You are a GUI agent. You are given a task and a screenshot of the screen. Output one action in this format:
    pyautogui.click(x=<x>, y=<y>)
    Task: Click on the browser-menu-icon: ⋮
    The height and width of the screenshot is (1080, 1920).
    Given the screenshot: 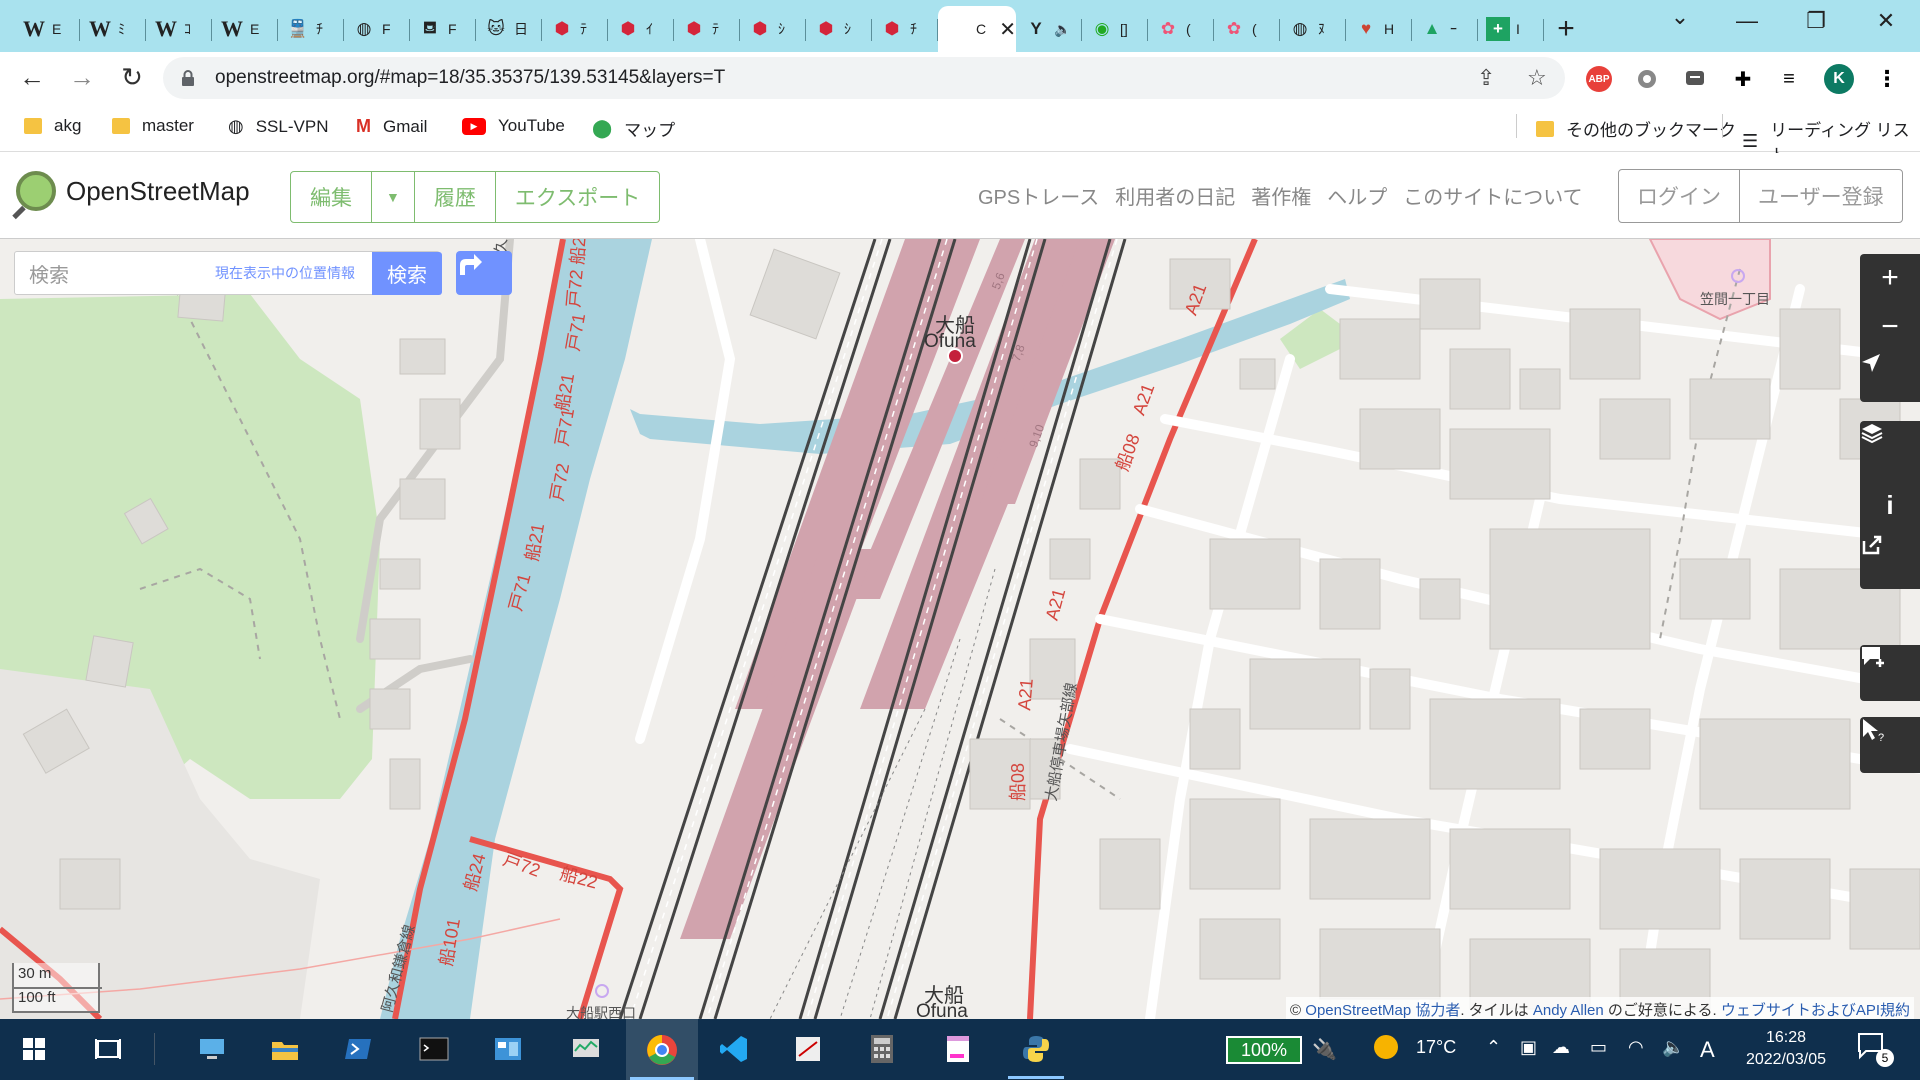 What is the action you would take?
    pyautogui.click(x=1887, y=79)
    